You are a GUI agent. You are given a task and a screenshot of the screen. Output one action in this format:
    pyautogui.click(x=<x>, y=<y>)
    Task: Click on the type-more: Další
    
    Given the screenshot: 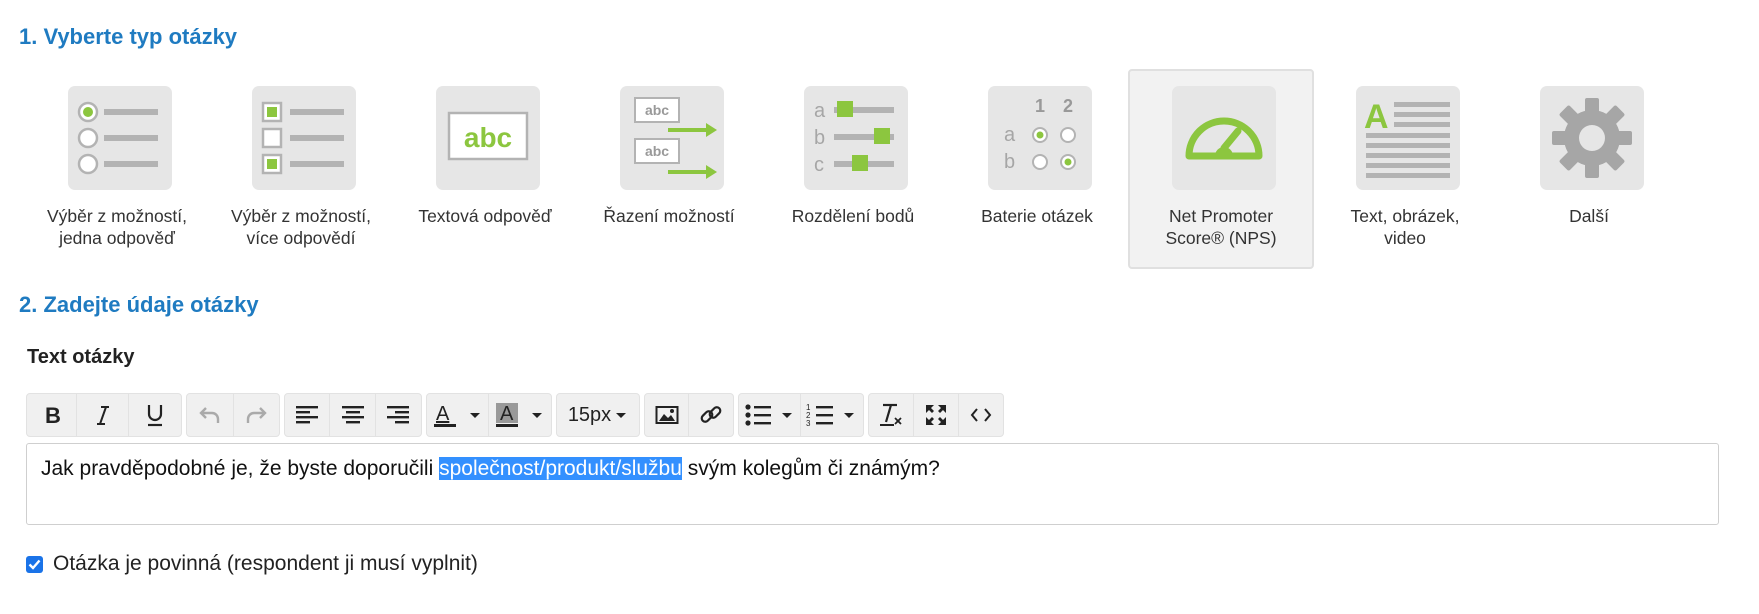 What is the action you would take?
    pyautogui.click(x=1589, y=169)
    